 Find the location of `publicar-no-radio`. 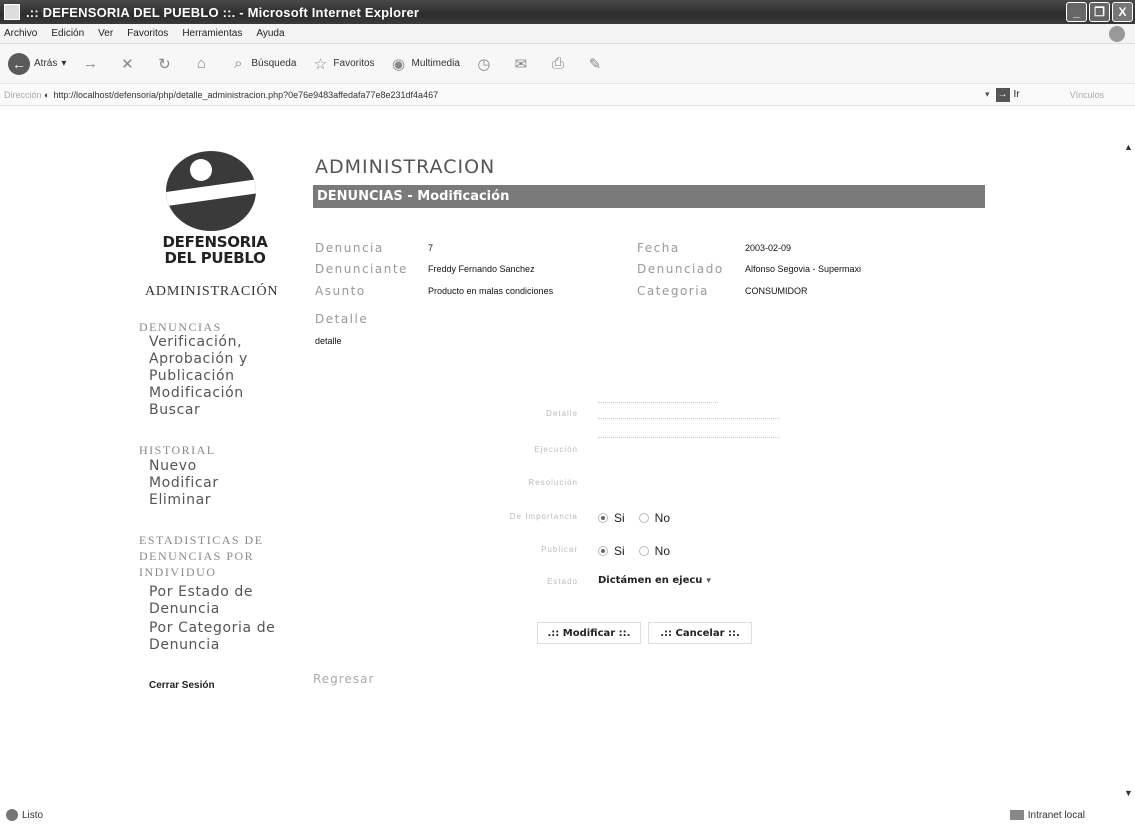

publicar-no-radio is located at coordinates (643, 551).